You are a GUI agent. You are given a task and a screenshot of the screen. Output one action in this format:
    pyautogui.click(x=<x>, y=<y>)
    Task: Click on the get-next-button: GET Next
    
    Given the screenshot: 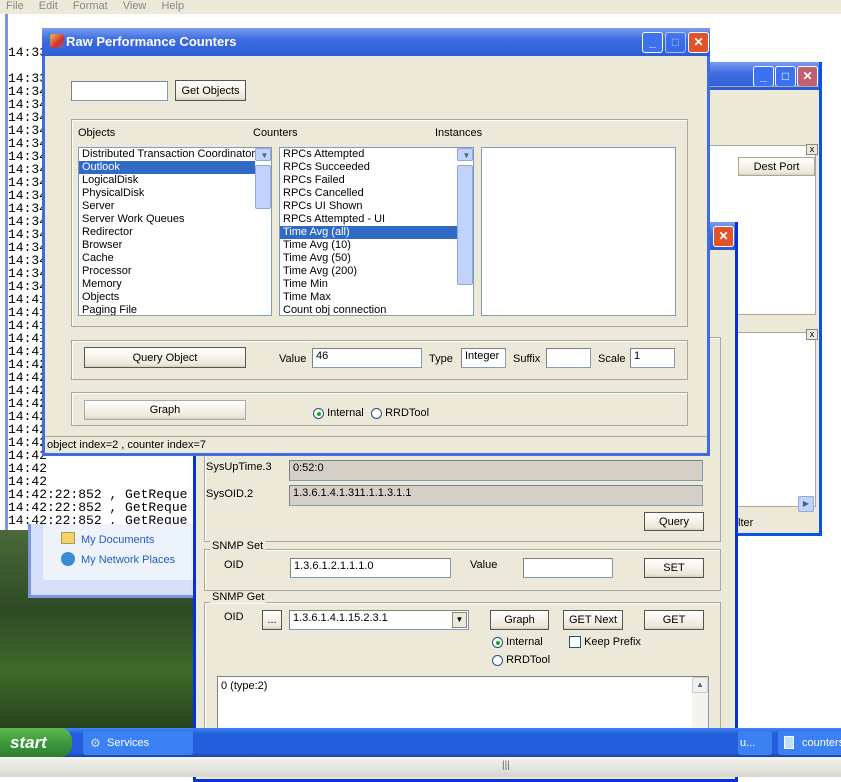 What is the action you would take?
    pyautogui.click(x=593, y=620)
    